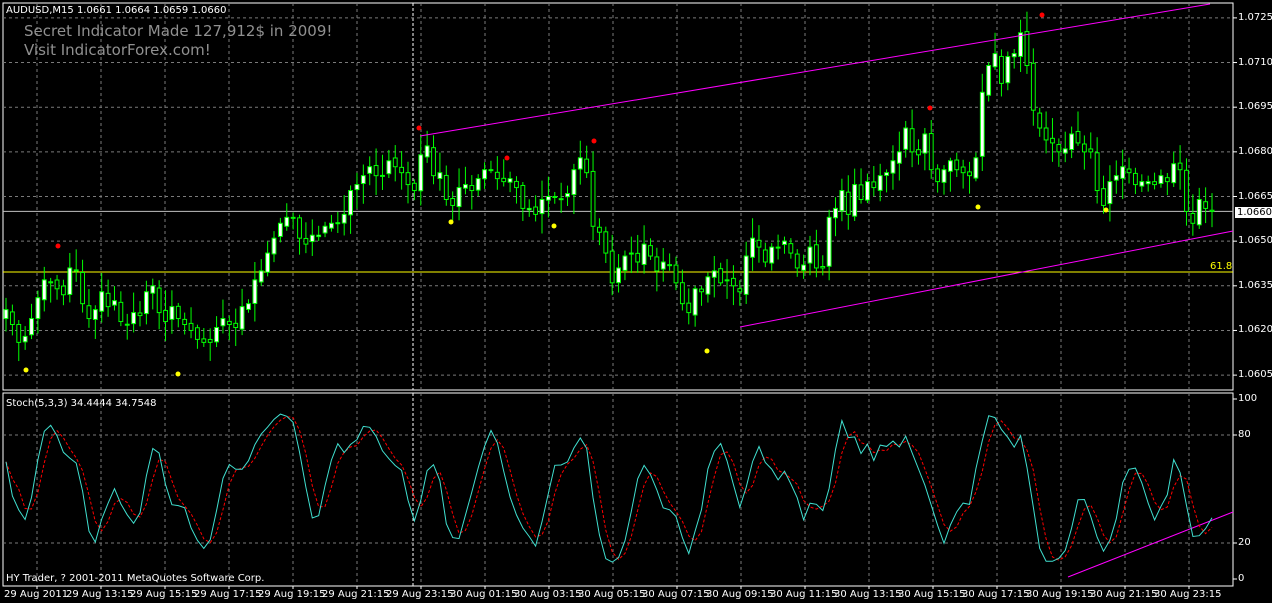 This screenshot has width=1272, height=603. Describe the element at coordinates (1221, 266) in the screenshot. I see `fibonacci-level-label: 61.8` at that location.